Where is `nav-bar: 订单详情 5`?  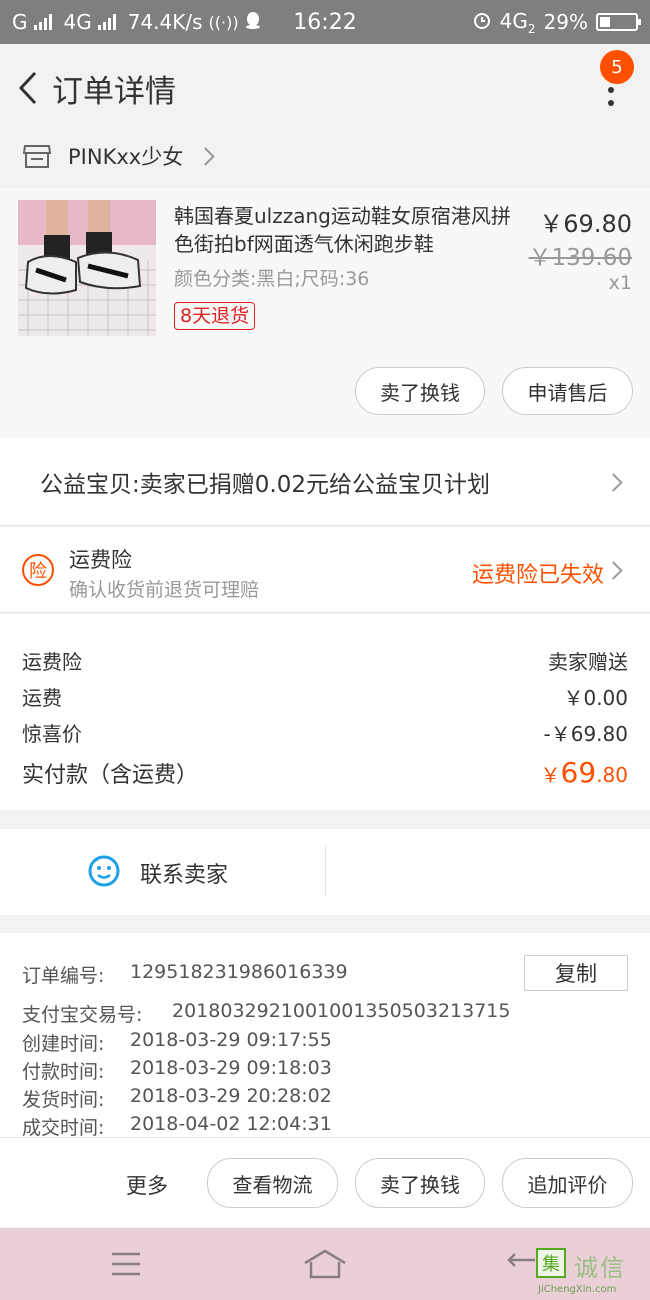 nav-bar: 订单详情 5 is located at coordinates (325, 88).